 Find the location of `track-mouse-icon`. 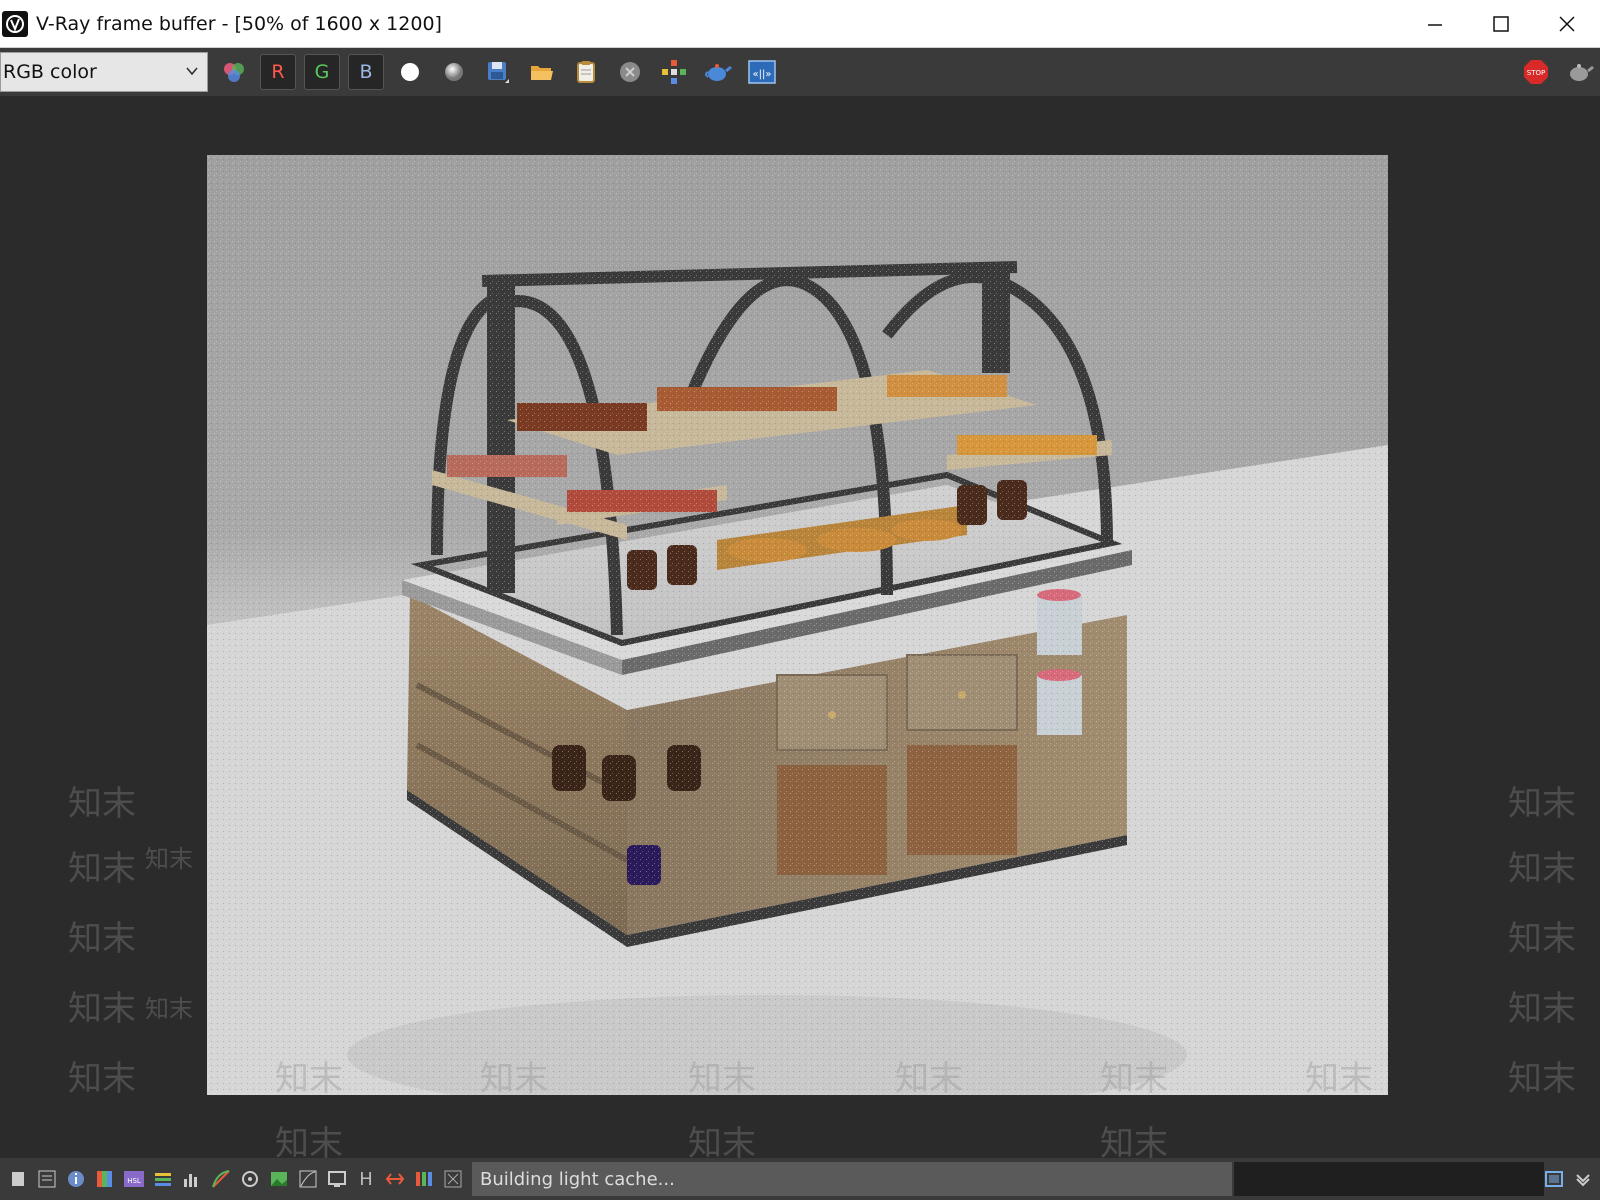

track-mouse-icon is located at coordinates (674, 72).